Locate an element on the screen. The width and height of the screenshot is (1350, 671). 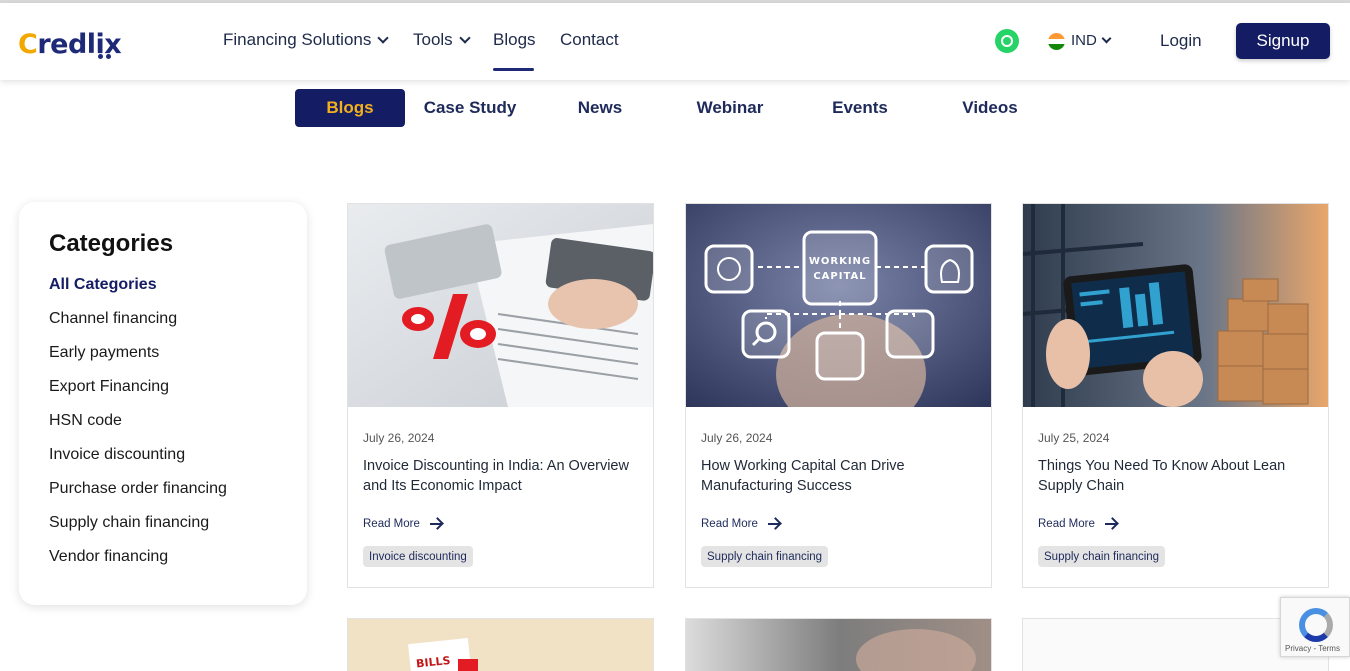
nav-tools-label: Tools is located at coordinates (433, 39).